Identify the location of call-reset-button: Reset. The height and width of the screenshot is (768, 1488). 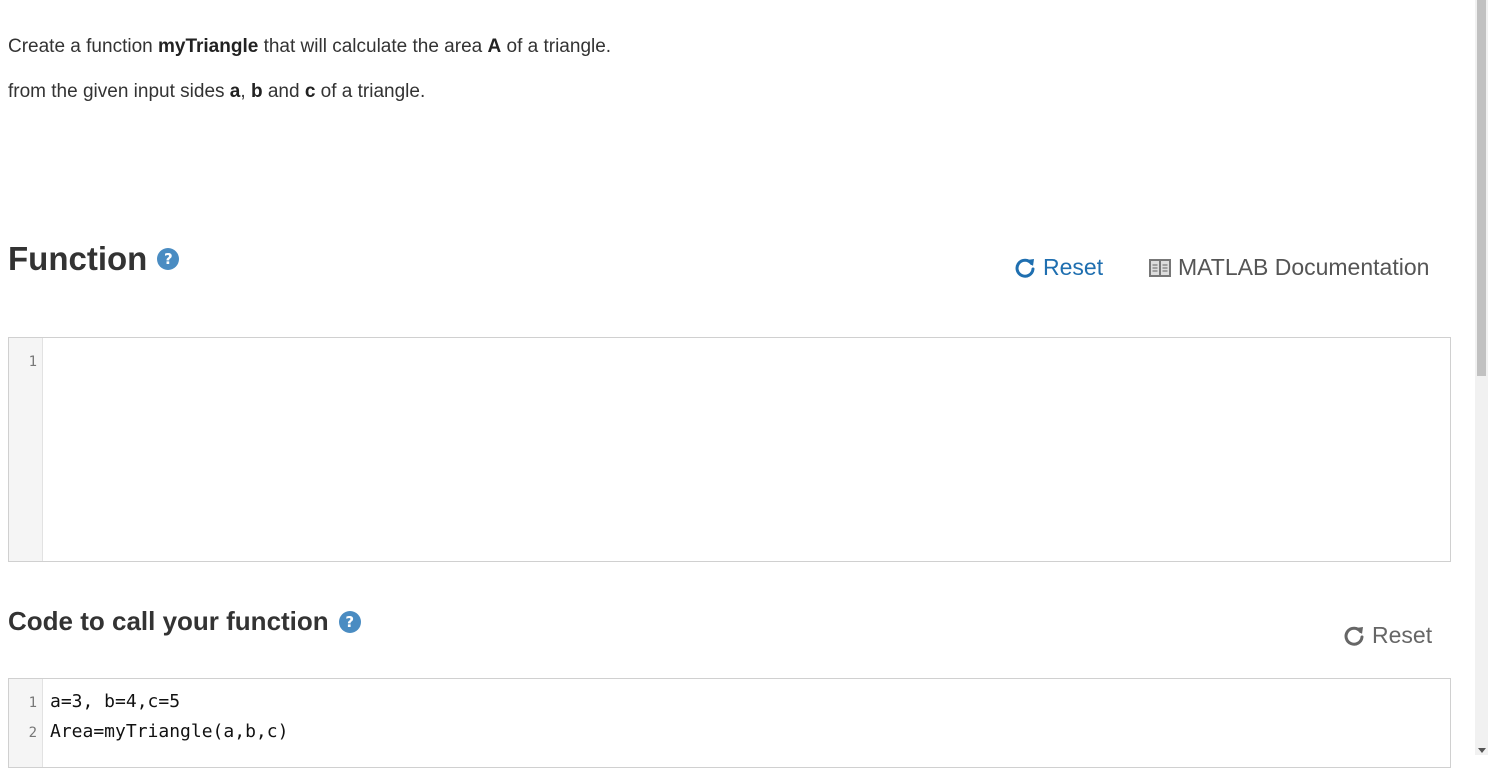
(1387, 635).